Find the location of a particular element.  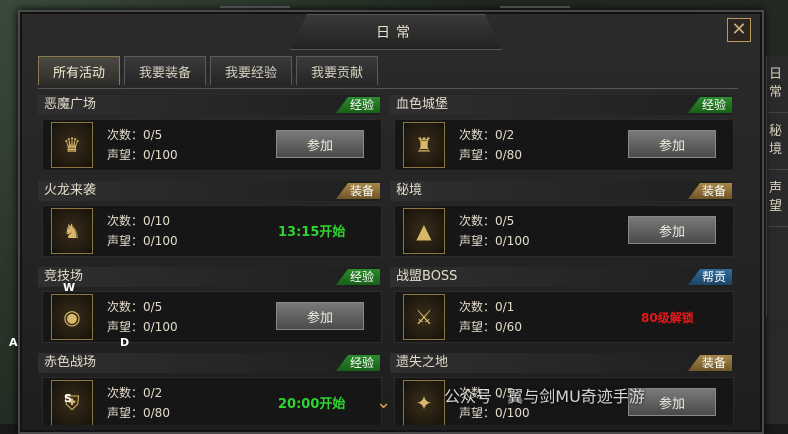

activity-name: 秘境 is located at coordinates (409, 190).